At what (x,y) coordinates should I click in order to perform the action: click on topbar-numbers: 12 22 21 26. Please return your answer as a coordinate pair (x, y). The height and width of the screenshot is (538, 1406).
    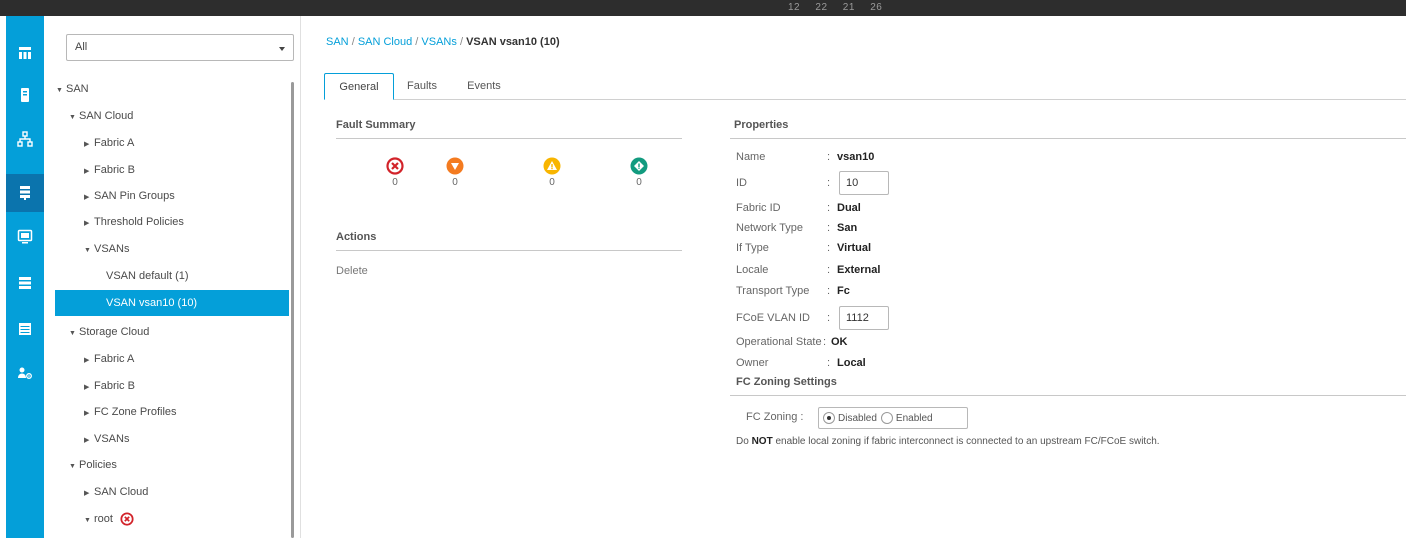
    Looking at the image, I should click on (835, 7).